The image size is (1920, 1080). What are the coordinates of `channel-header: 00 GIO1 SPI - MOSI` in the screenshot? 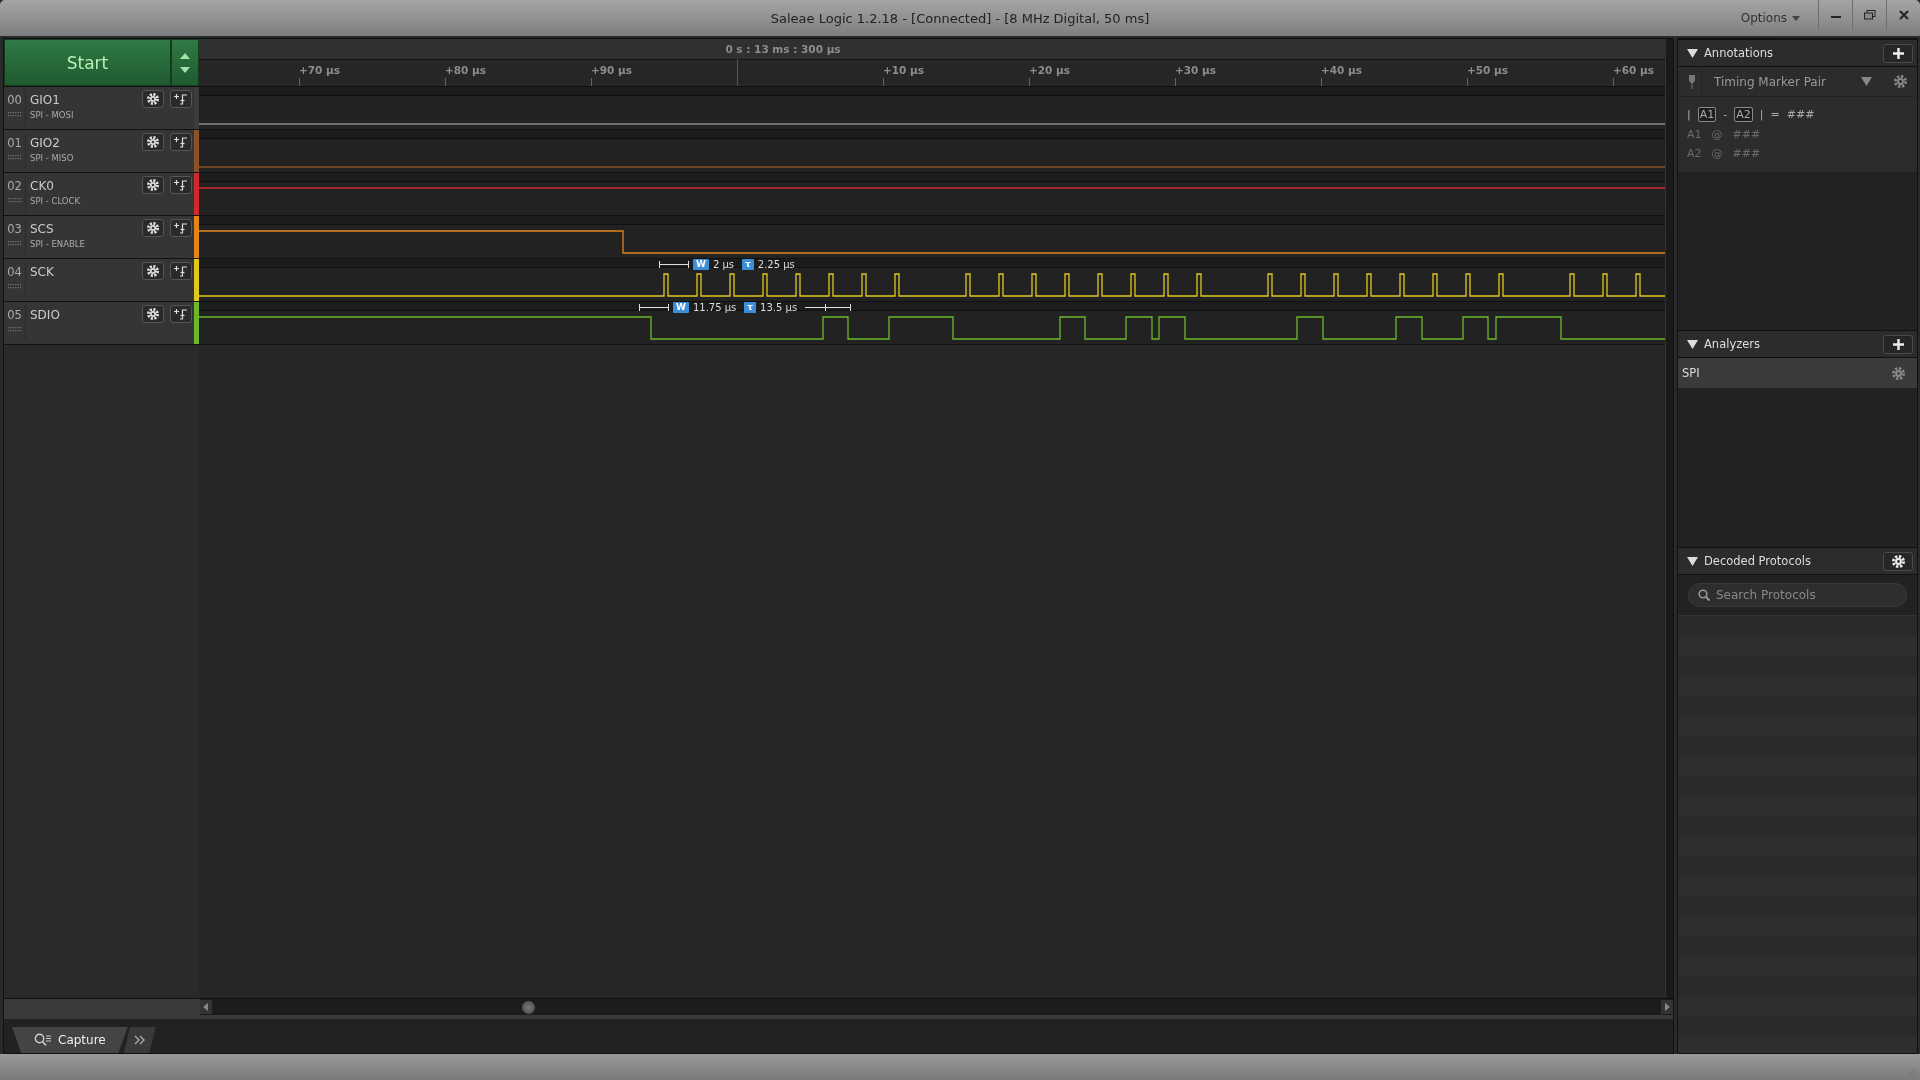 It's located at (99, 108).